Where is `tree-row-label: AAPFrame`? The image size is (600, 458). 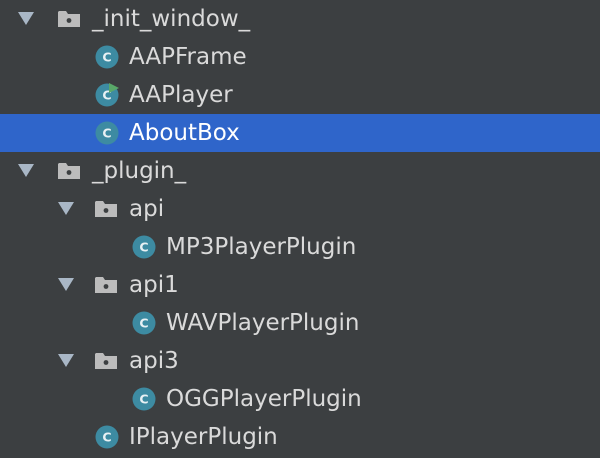
tree-row-label: AAPFrame is located at coordinates (188, 57).